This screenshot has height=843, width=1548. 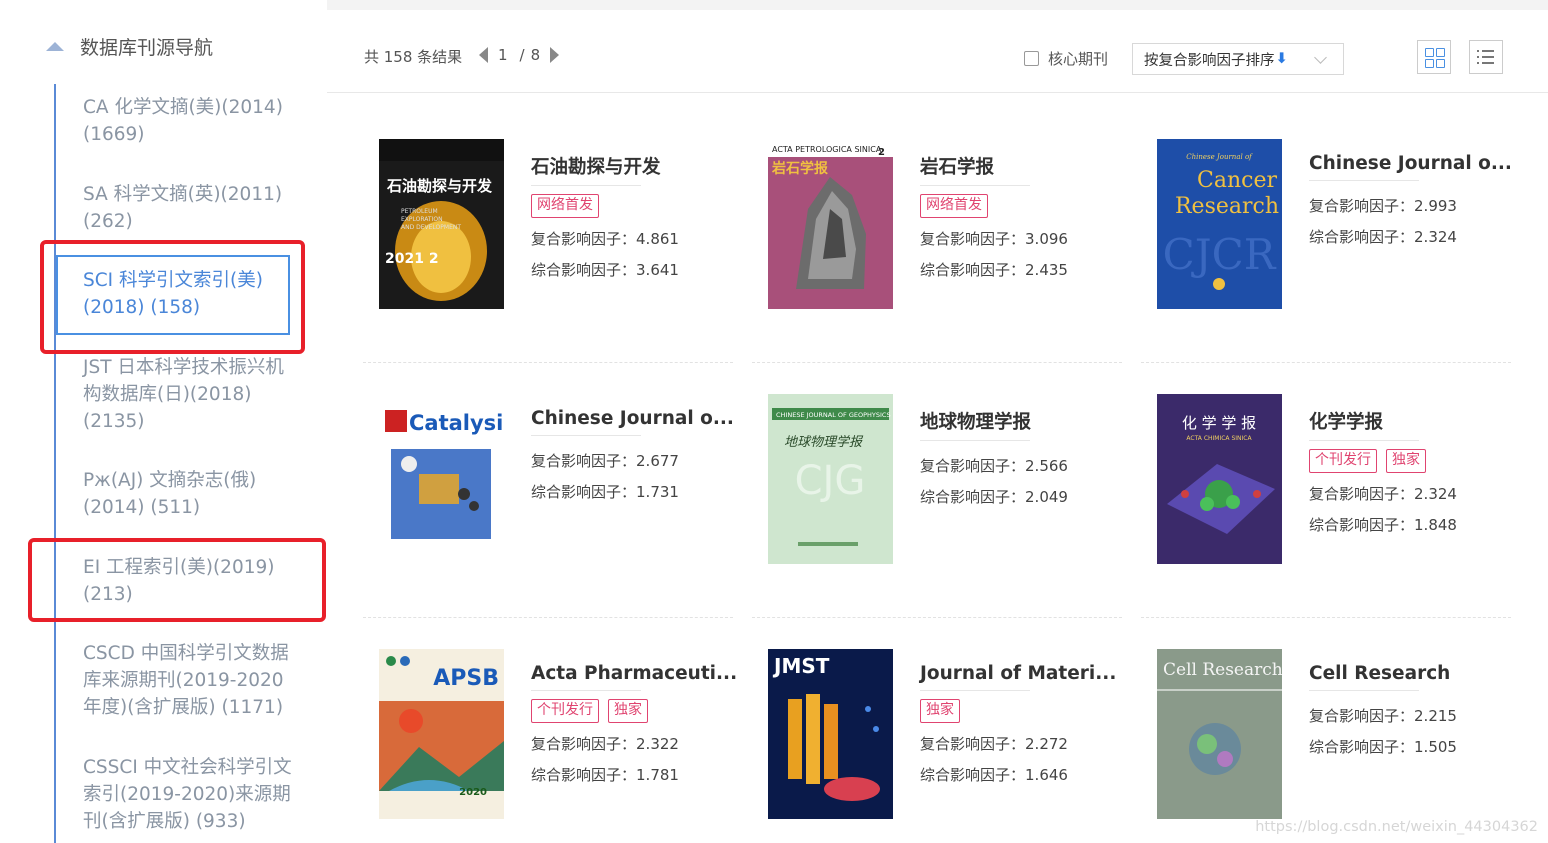 I want to click on sort-direction-icon: ⬇, so click(x=1281, y=59).